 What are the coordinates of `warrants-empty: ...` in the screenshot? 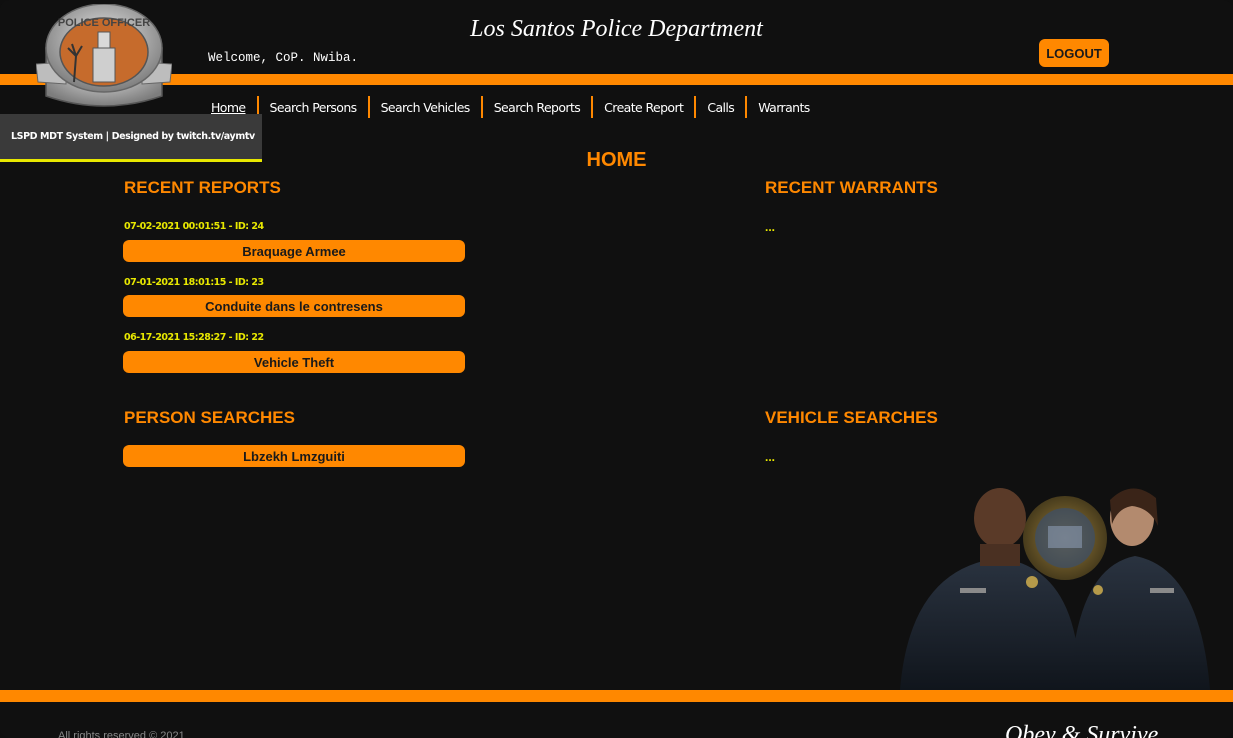 It's located at (770, 227).